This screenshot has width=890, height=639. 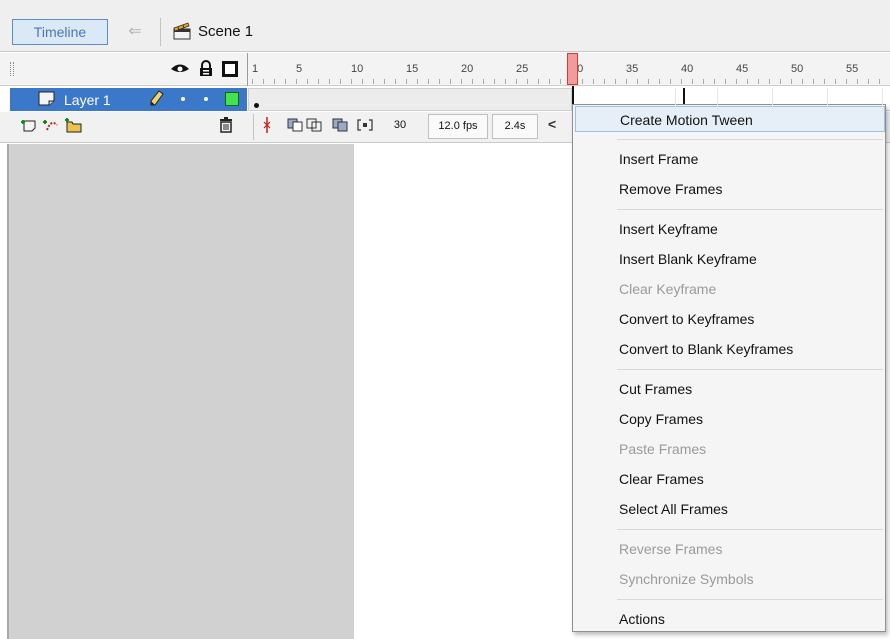 I want to click on scroll-left-icon: <, so click(x=552, y=124).